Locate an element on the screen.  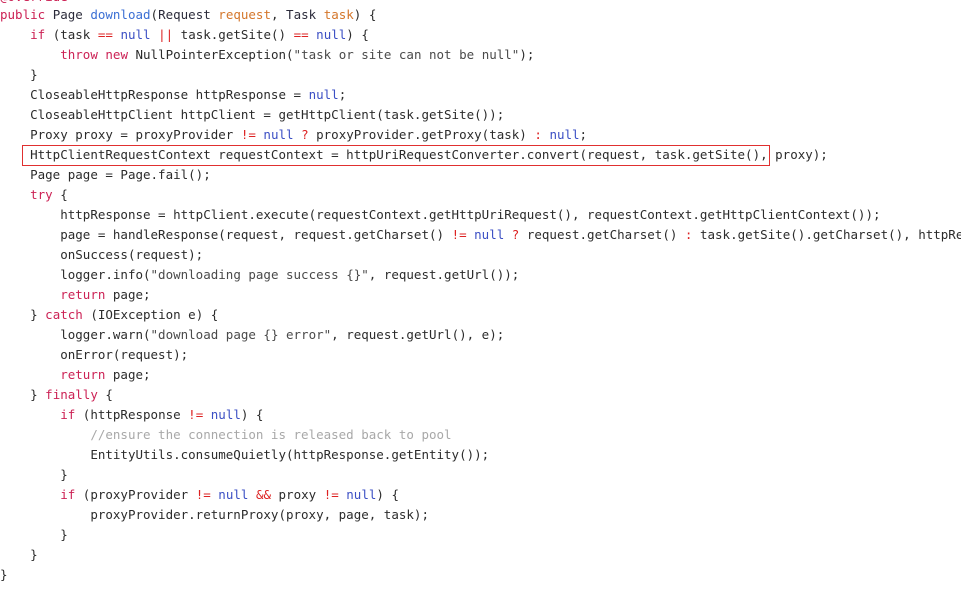
code-token-method-declaration: download is located at coordinates (120, 14).